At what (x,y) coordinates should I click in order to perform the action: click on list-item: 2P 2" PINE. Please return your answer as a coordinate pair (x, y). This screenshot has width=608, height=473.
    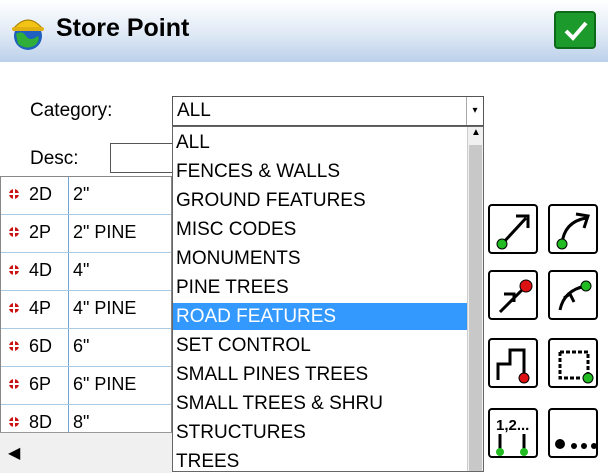
    Looking at the image, I should click on (86, 234).